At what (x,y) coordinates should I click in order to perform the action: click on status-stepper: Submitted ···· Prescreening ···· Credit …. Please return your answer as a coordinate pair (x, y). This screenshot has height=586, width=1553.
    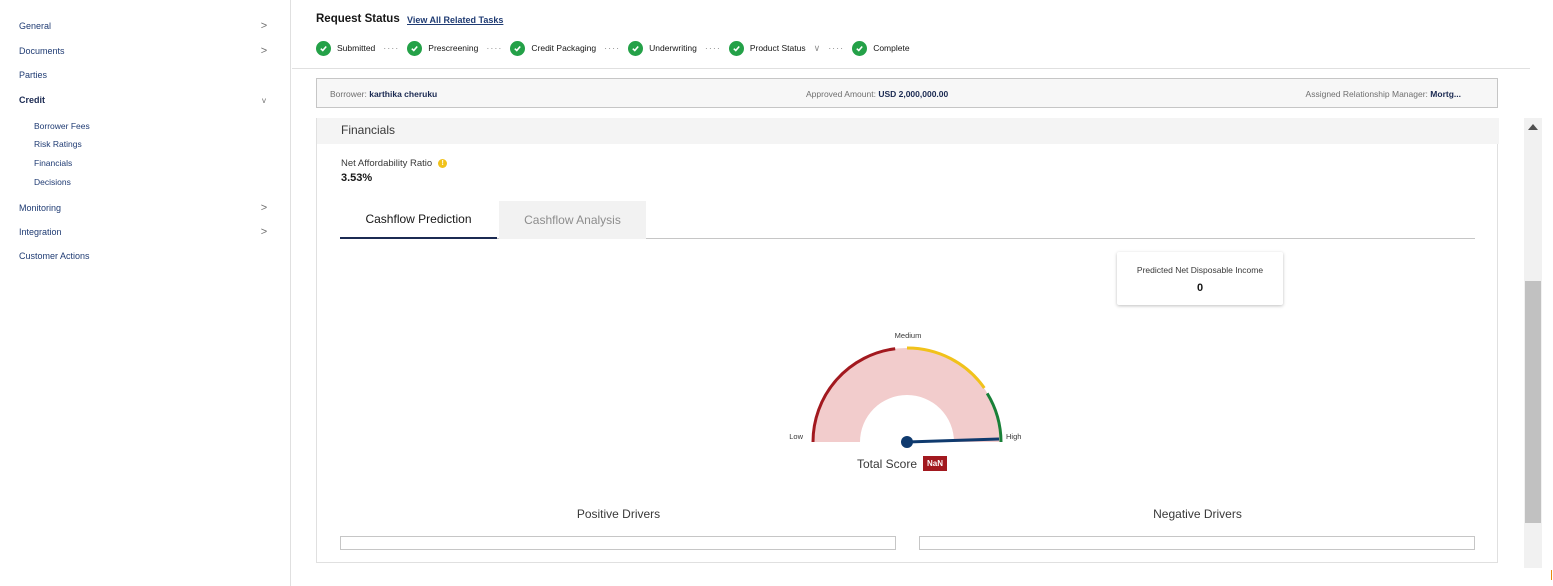
    Looking at the image, I should click on (613, 48).